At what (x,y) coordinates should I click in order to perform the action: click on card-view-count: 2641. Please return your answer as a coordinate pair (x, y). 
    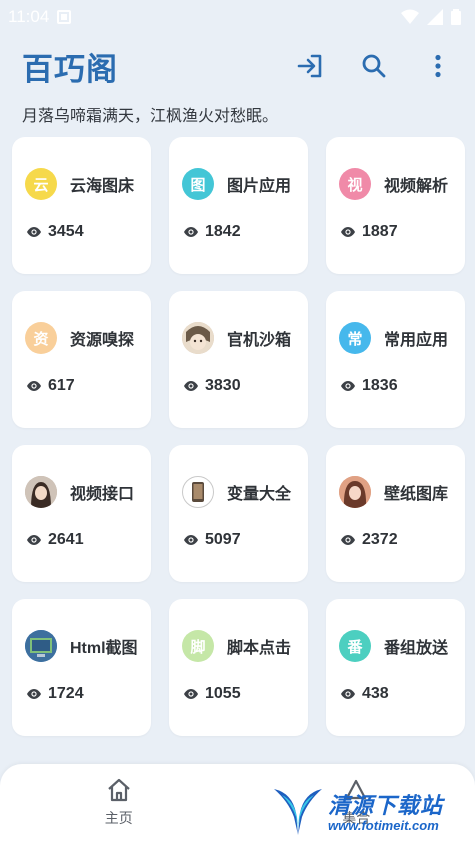
    Looking at the image, I should click on (66, 539).